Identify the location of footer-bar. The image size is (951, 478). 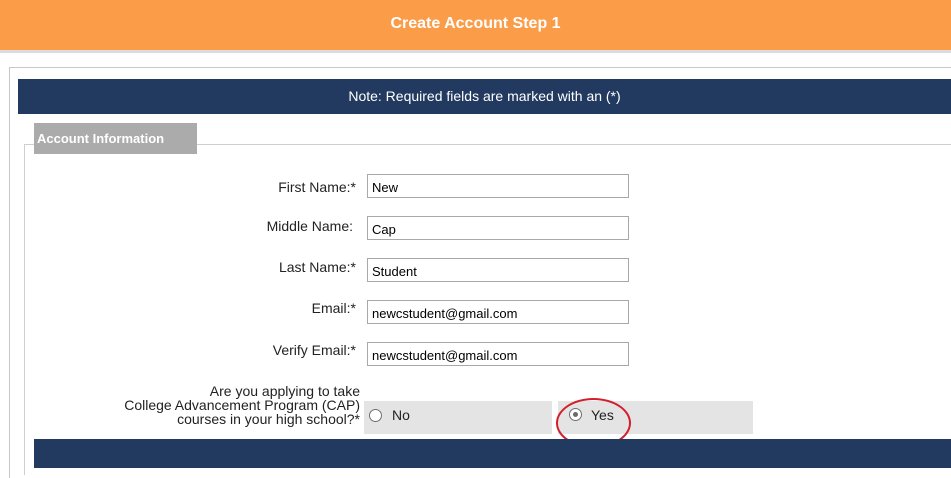
(492, 453).